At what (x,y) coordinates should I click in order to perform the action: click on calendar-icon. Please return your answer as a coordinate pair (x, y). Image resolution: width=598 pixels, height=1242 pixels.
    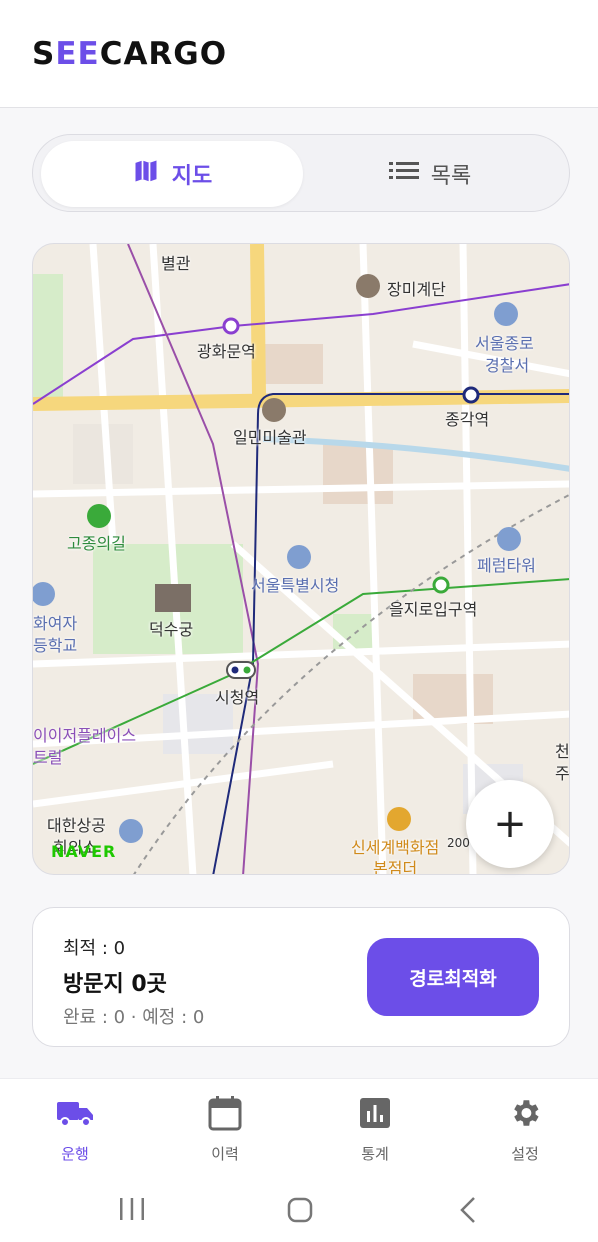
    Looking at the image, I should click on (225, 1113).